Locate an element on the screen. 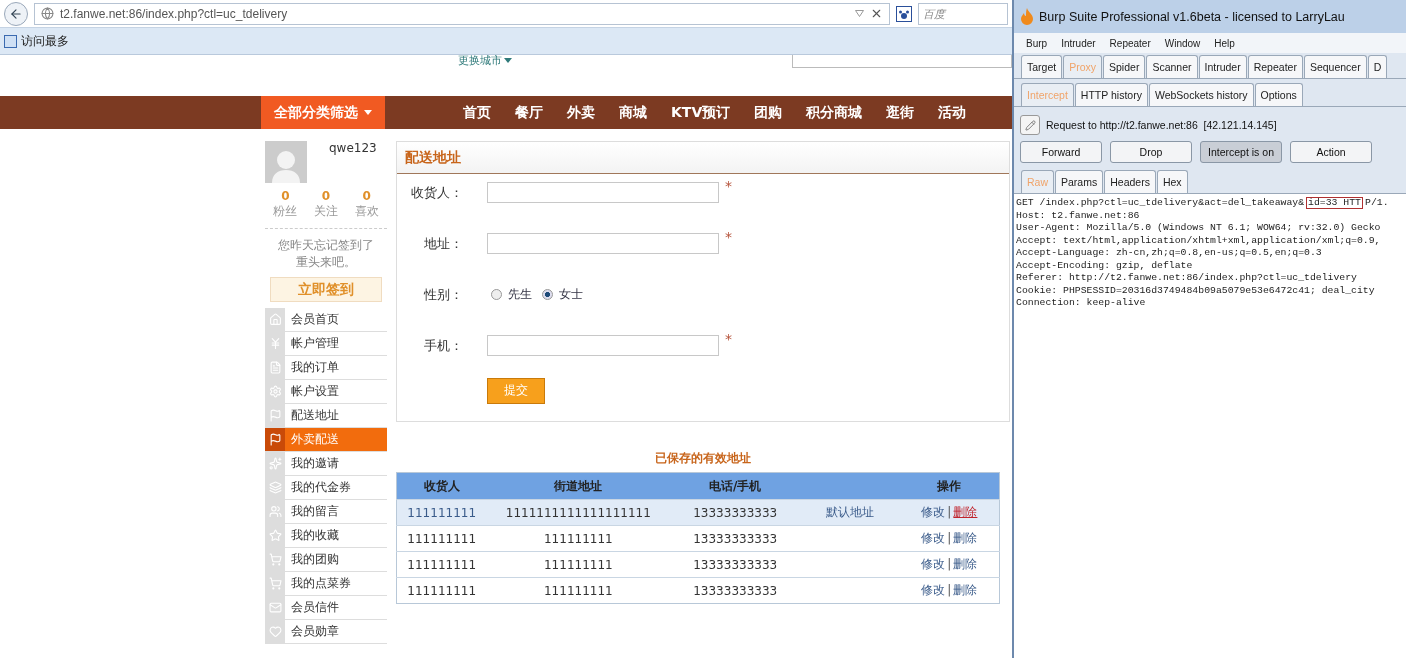  sidebar-item: 我的收藏 is located at coordinates (326, 536).